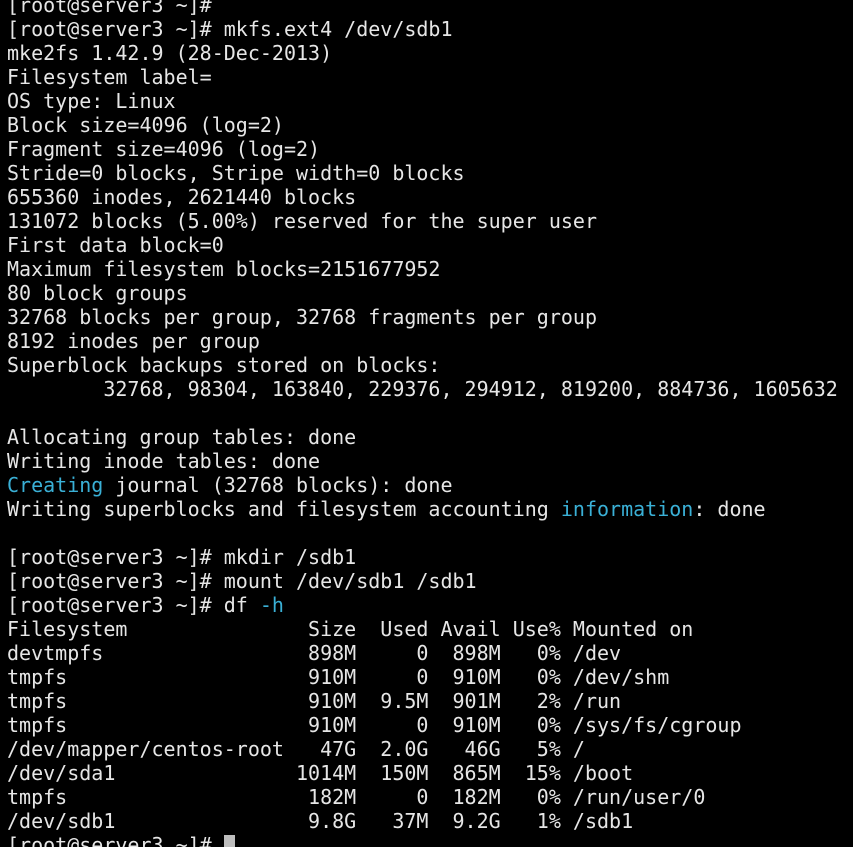 The width and height of the screenshot is (853, 847). What do you see at coordinates (422, 840) in the screenshot?
I see `final-prompt-line: [root@server3 ~]#` at bounding box center [422, 840].